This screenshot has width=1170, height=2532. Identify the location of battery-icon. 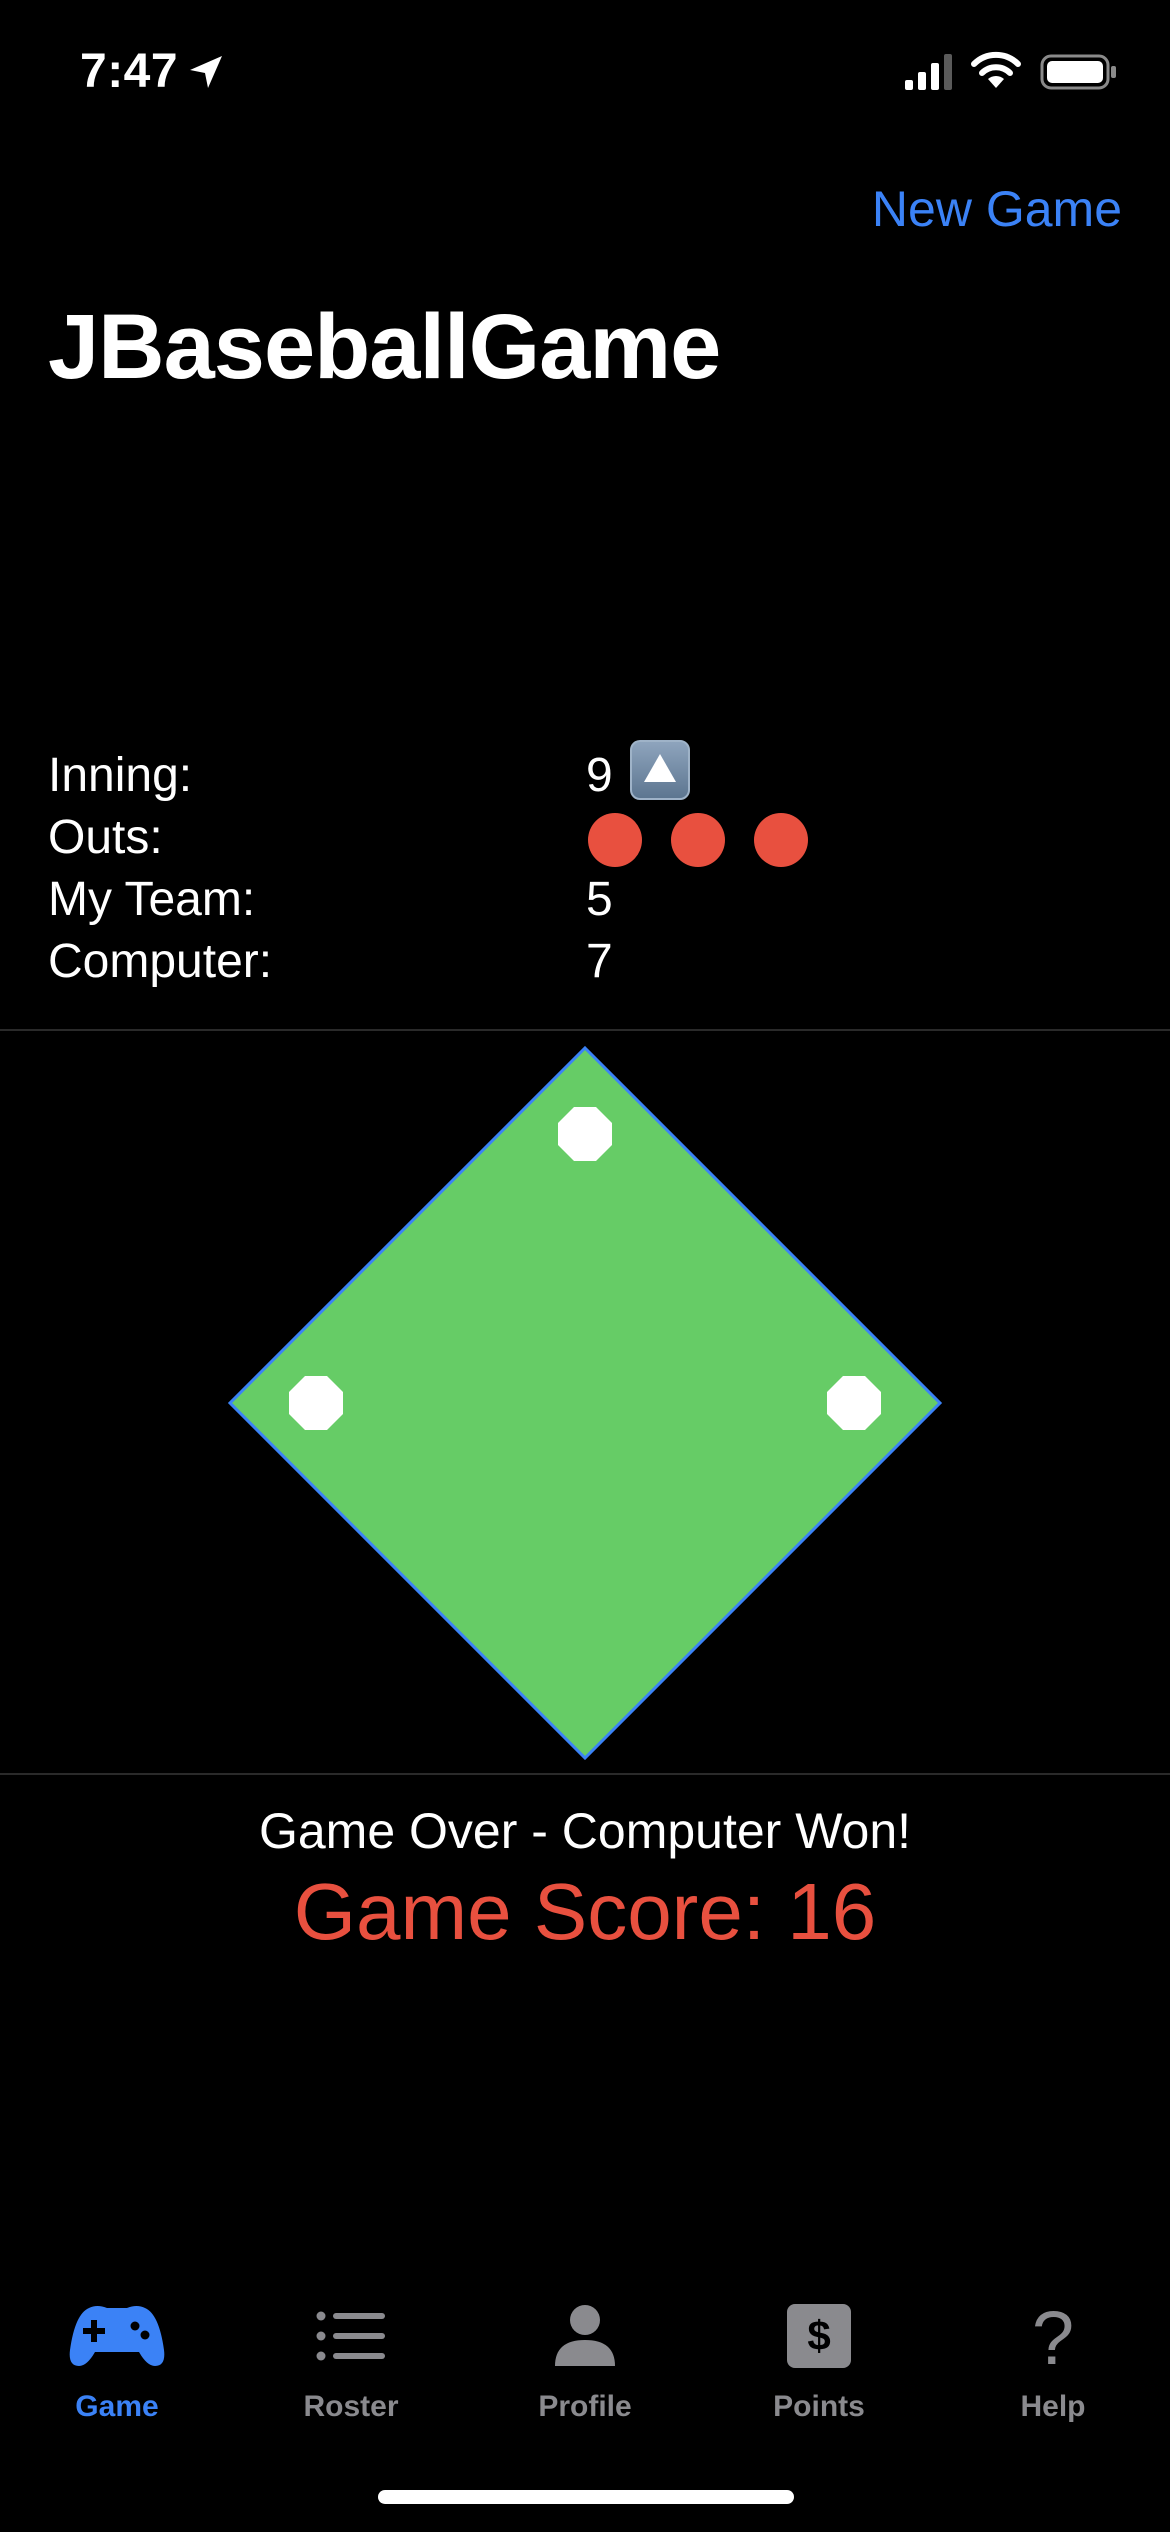
(1078, 72).